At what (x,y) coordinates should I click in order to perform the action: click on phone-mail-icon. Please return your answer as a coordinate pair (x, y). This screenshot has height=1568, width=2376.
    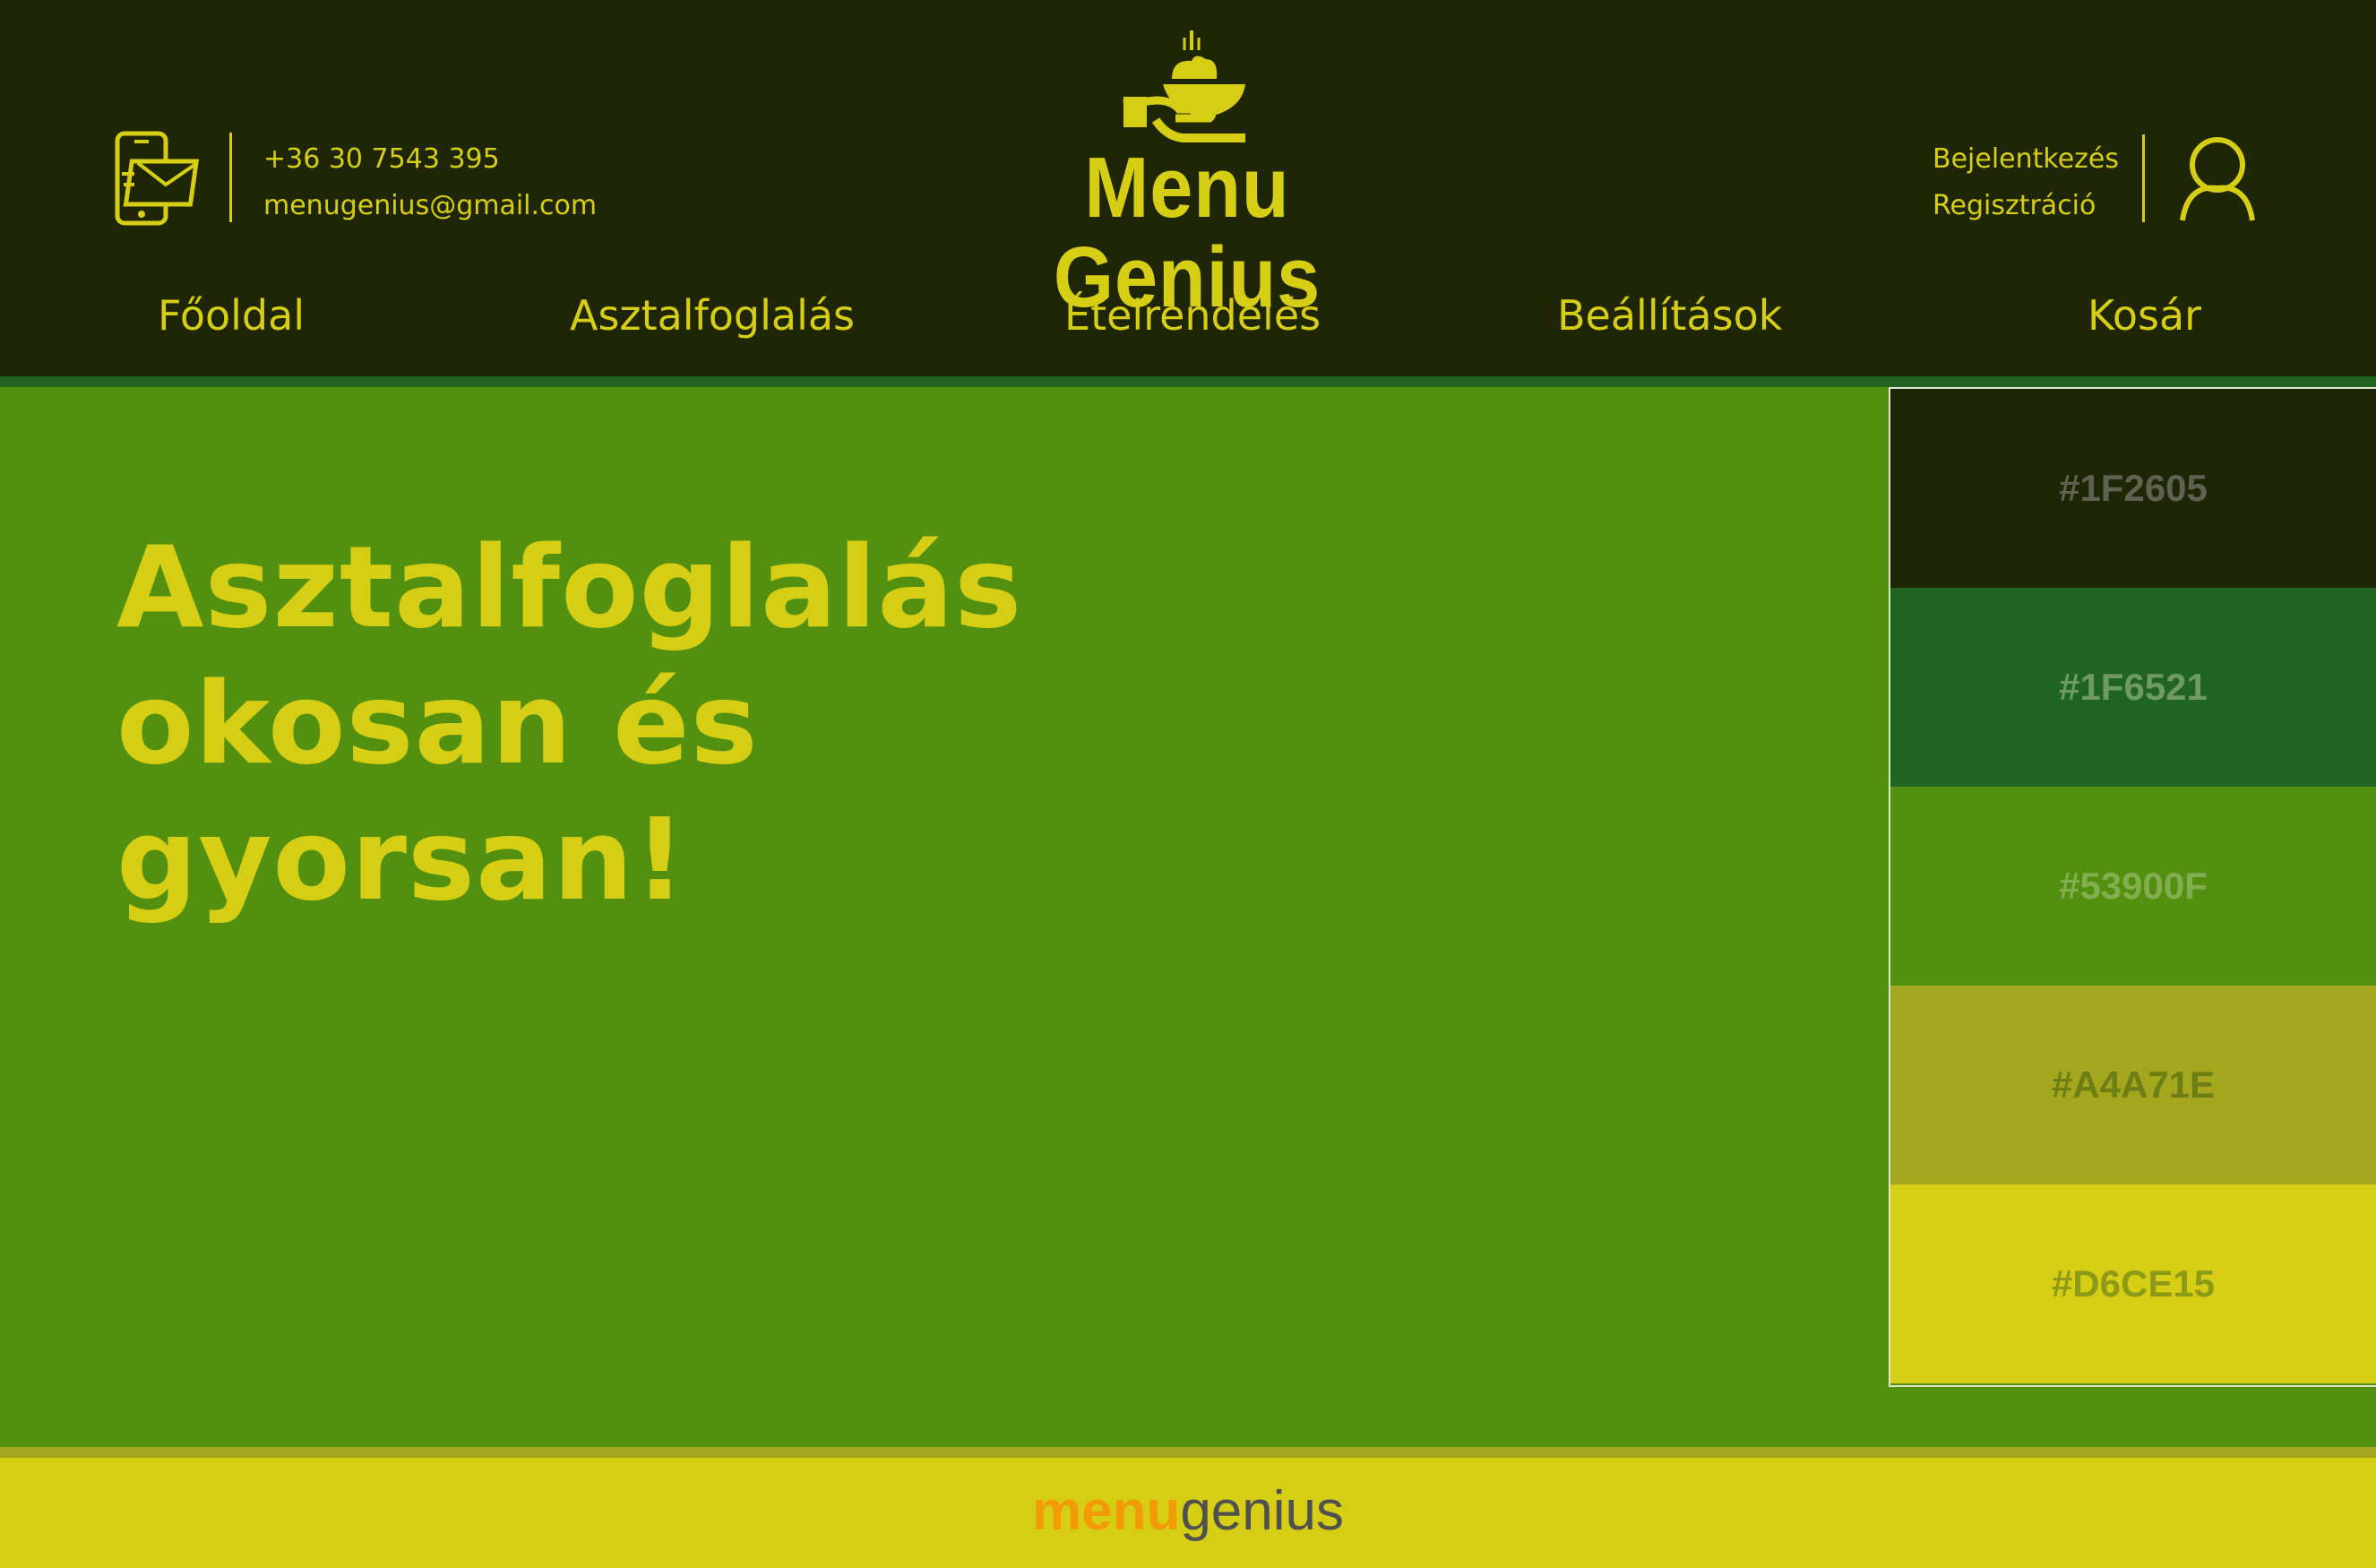
    Looking at the image, I should click on (157, 178).